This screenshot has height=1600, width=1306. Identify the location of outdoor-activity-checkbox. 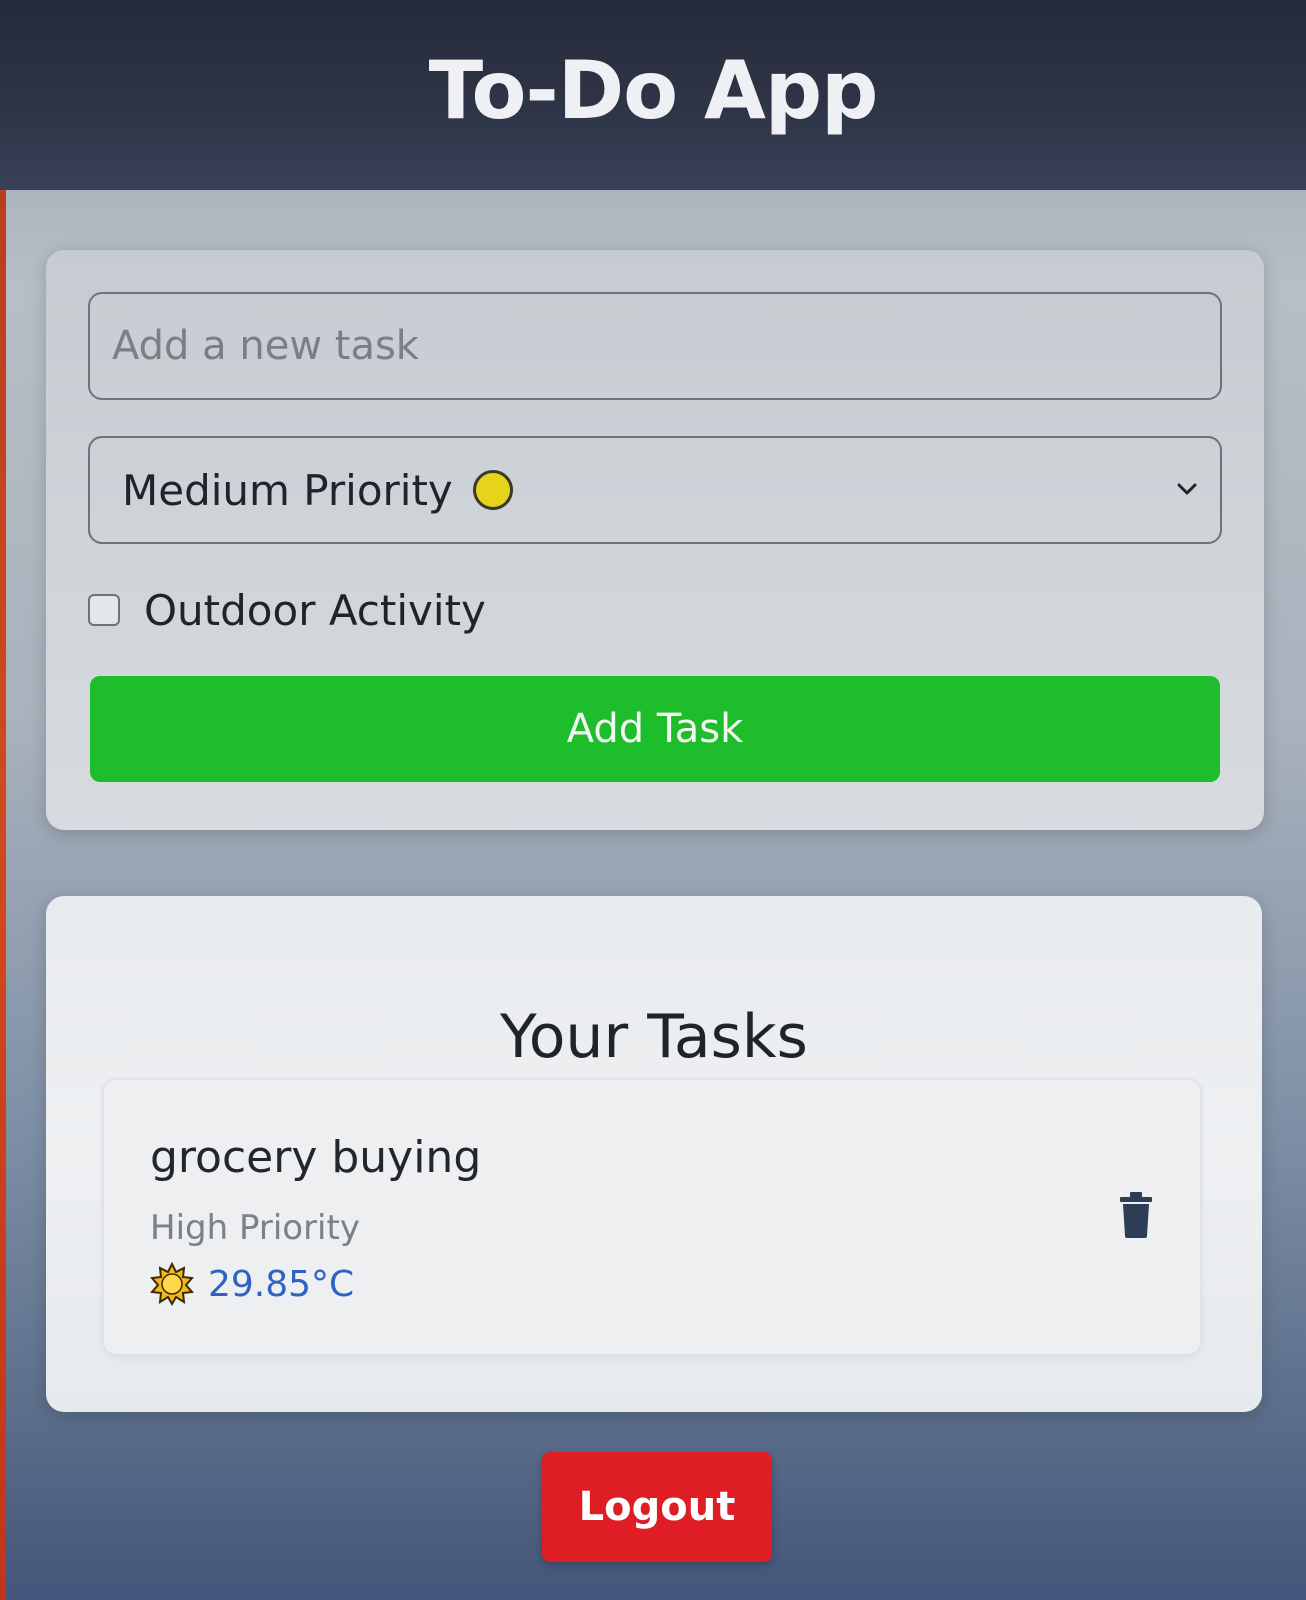
(104, 610).